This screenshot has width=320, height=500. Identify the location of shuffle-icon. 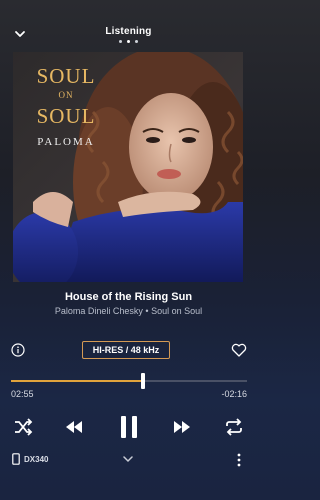
(23, 427).